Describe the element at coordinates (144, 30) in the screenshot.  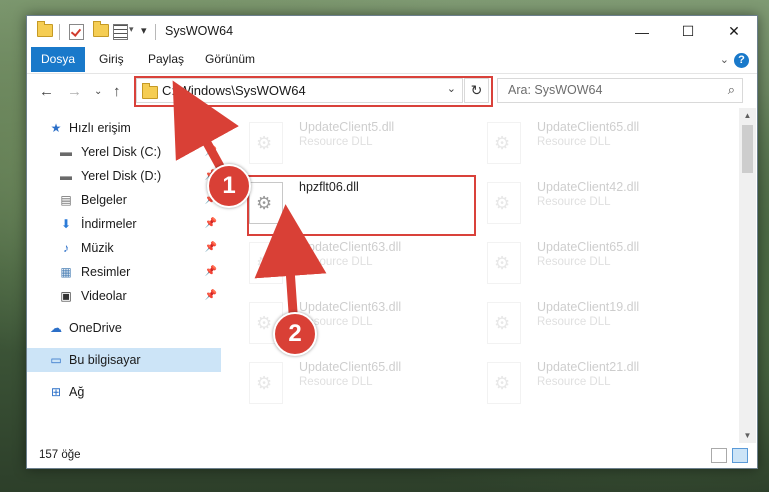
I see `toolbar-dropdown-icon: ▾` at that location.